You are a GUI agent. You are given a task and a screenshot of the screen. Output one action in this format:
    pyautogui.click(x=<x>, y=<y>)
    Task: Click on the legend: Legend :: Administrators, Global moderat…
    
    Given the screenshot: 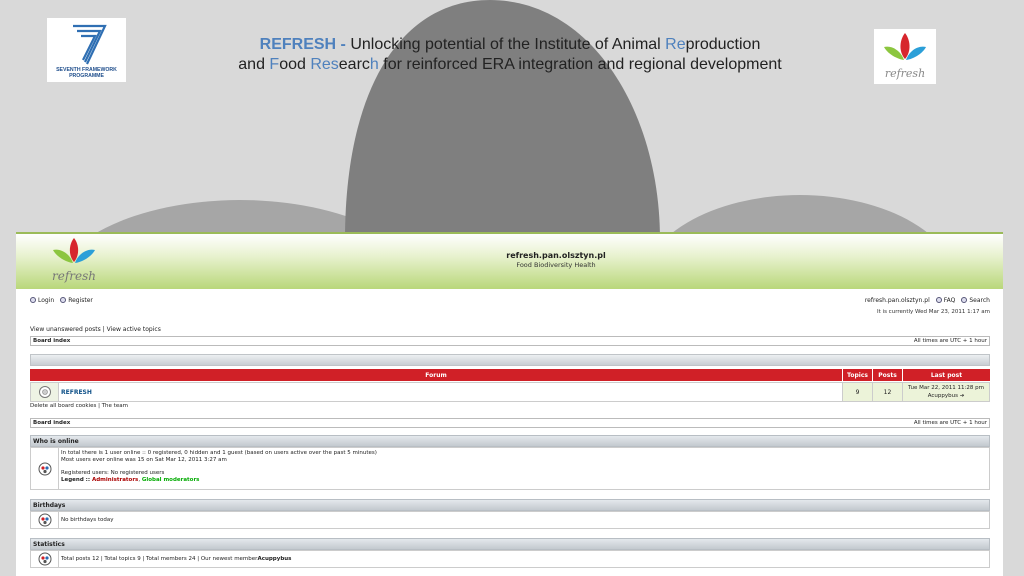 What is the action you would take?
    pyautogui.click(x=524, y=480)
    